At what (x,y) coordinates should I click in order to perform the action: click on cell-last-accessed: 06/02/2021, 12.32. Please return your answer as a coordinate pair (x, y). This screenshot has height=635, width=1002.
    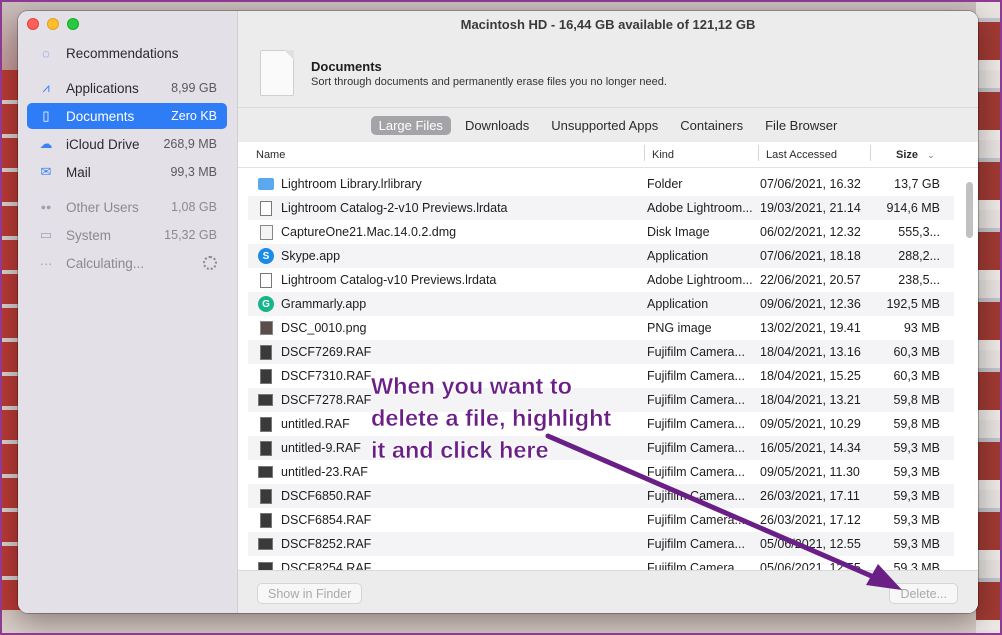
    Looking at the image, I should click on (810, 232).